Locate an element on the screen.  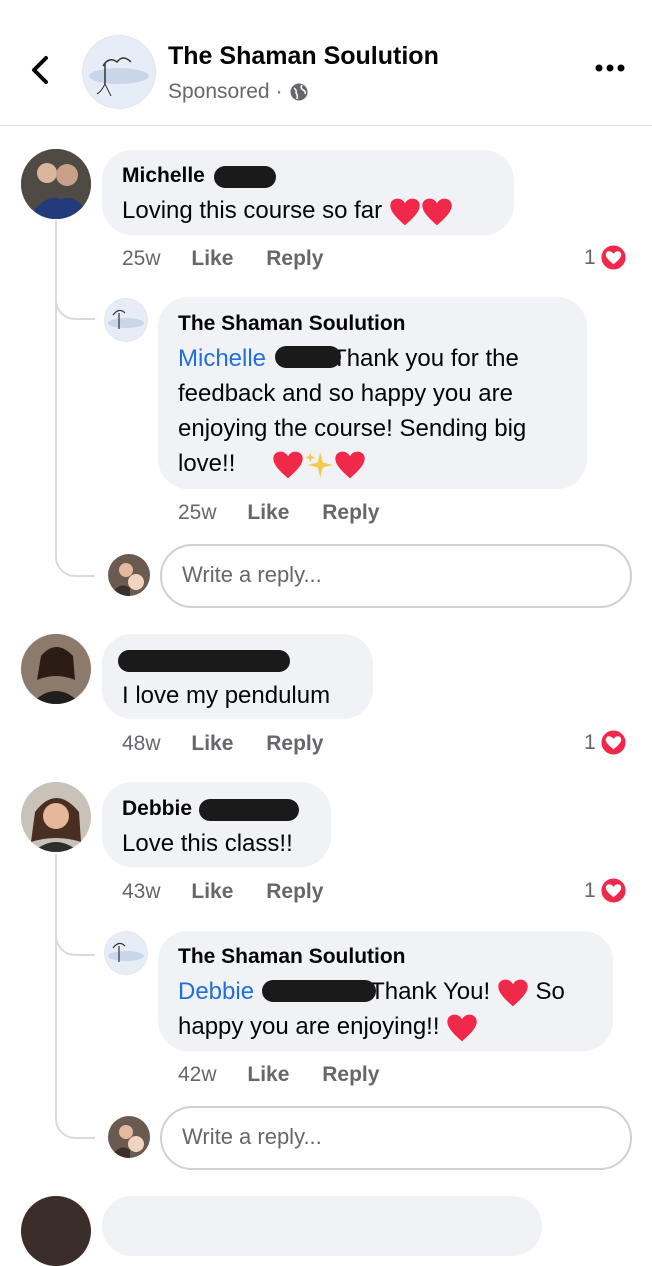
post-header: The Shaman Soulution Sponsored · is located at coordinates (326, 63).